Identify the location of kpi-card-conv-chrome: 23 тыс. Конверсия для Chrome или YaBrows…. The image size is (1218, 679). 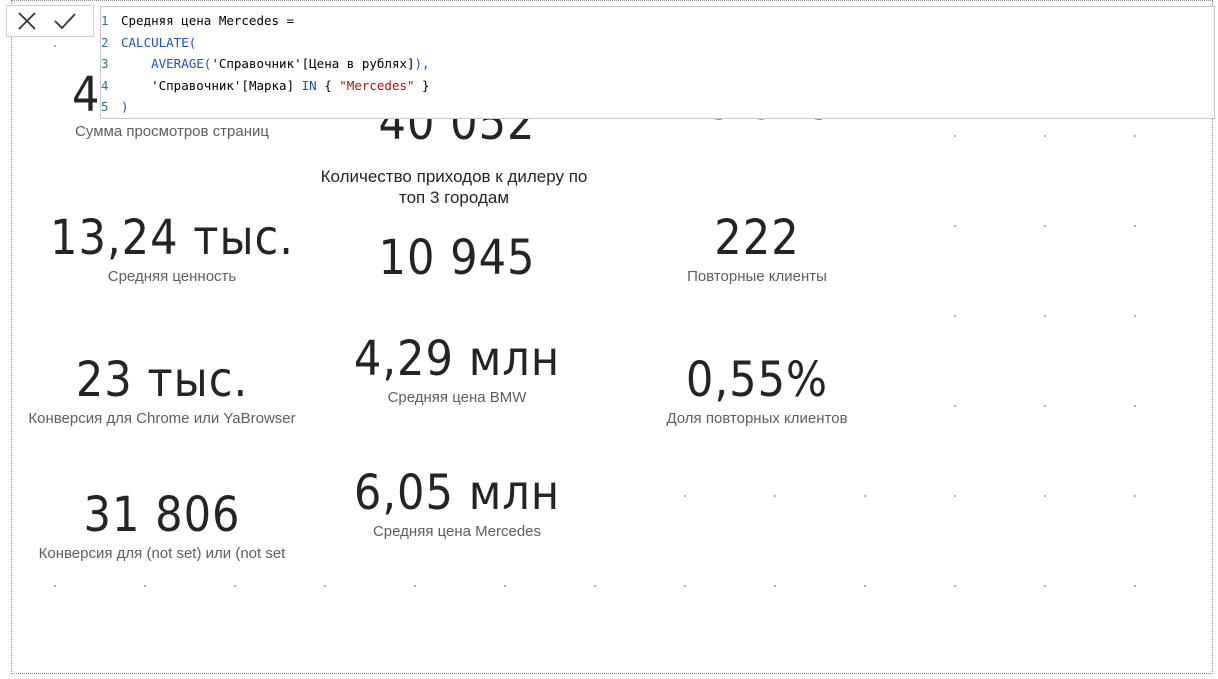
(162, 391).